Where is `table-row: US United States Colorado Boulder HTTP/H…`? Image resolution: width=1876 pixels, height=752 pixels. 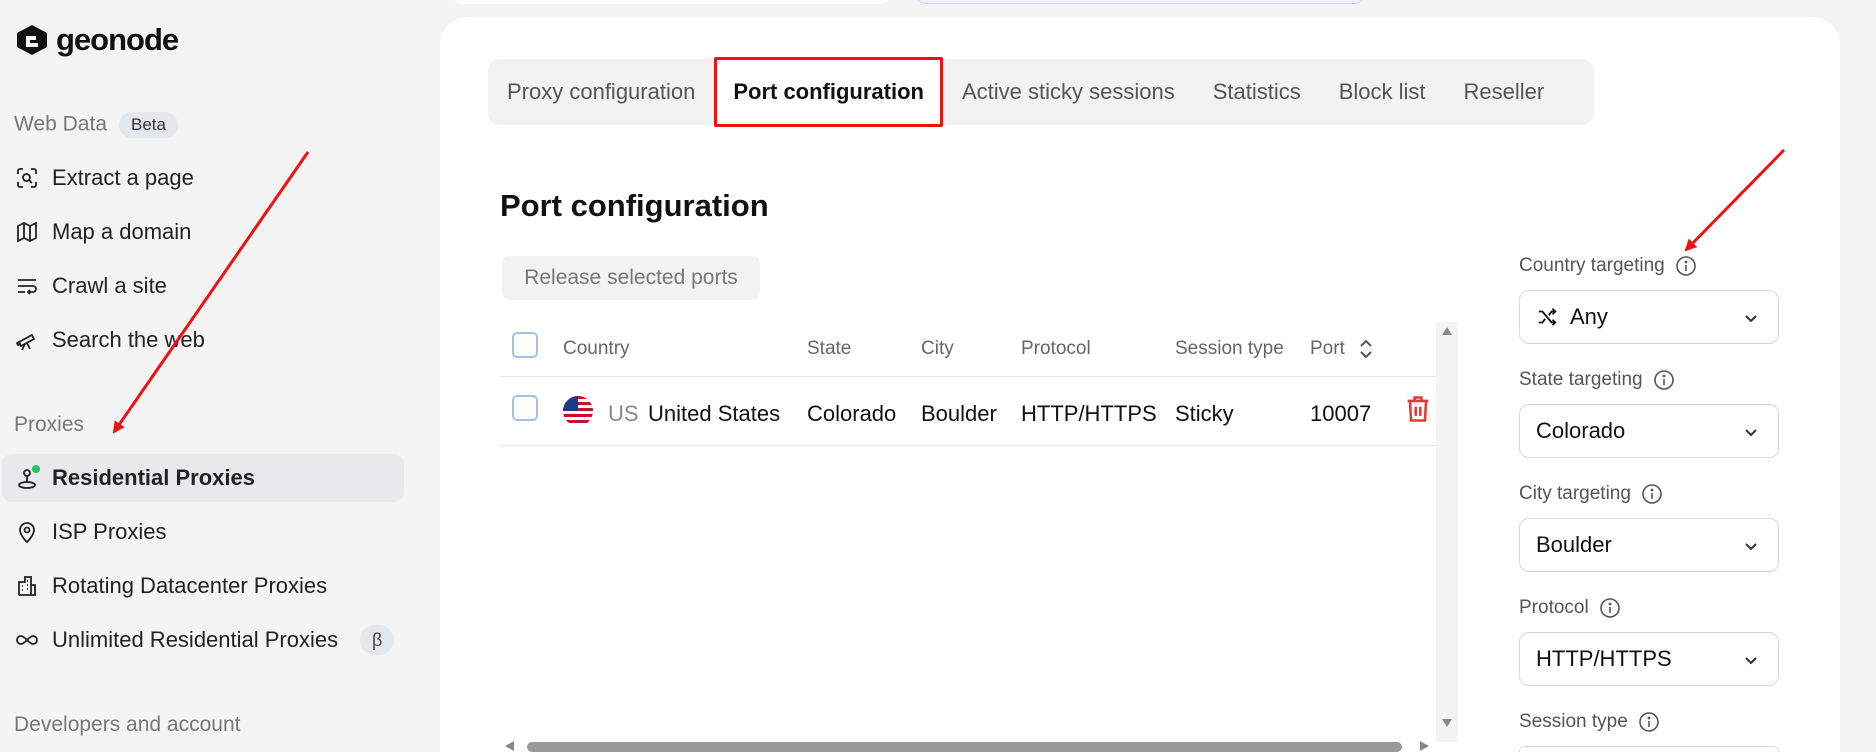 table-row: US United States Colorado Boulder HTTP/H… is located at coordinates (968, 411).